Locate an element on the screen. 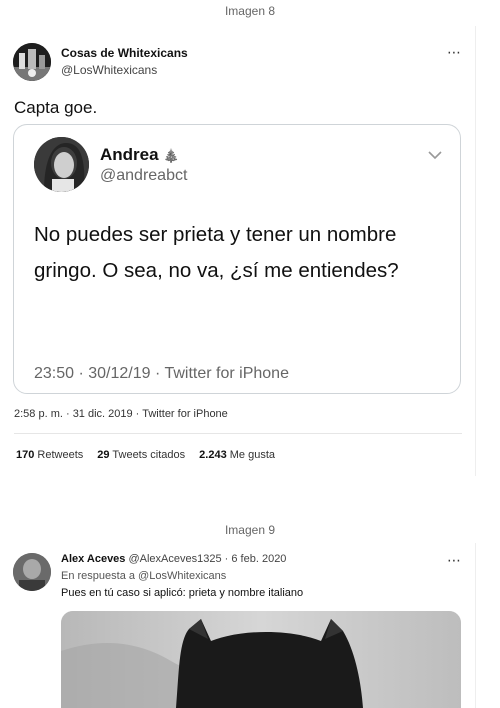 This screenshot has height=708, width=500. christmas-tree-icon: 🎄 is located at coordinates (171, 155).